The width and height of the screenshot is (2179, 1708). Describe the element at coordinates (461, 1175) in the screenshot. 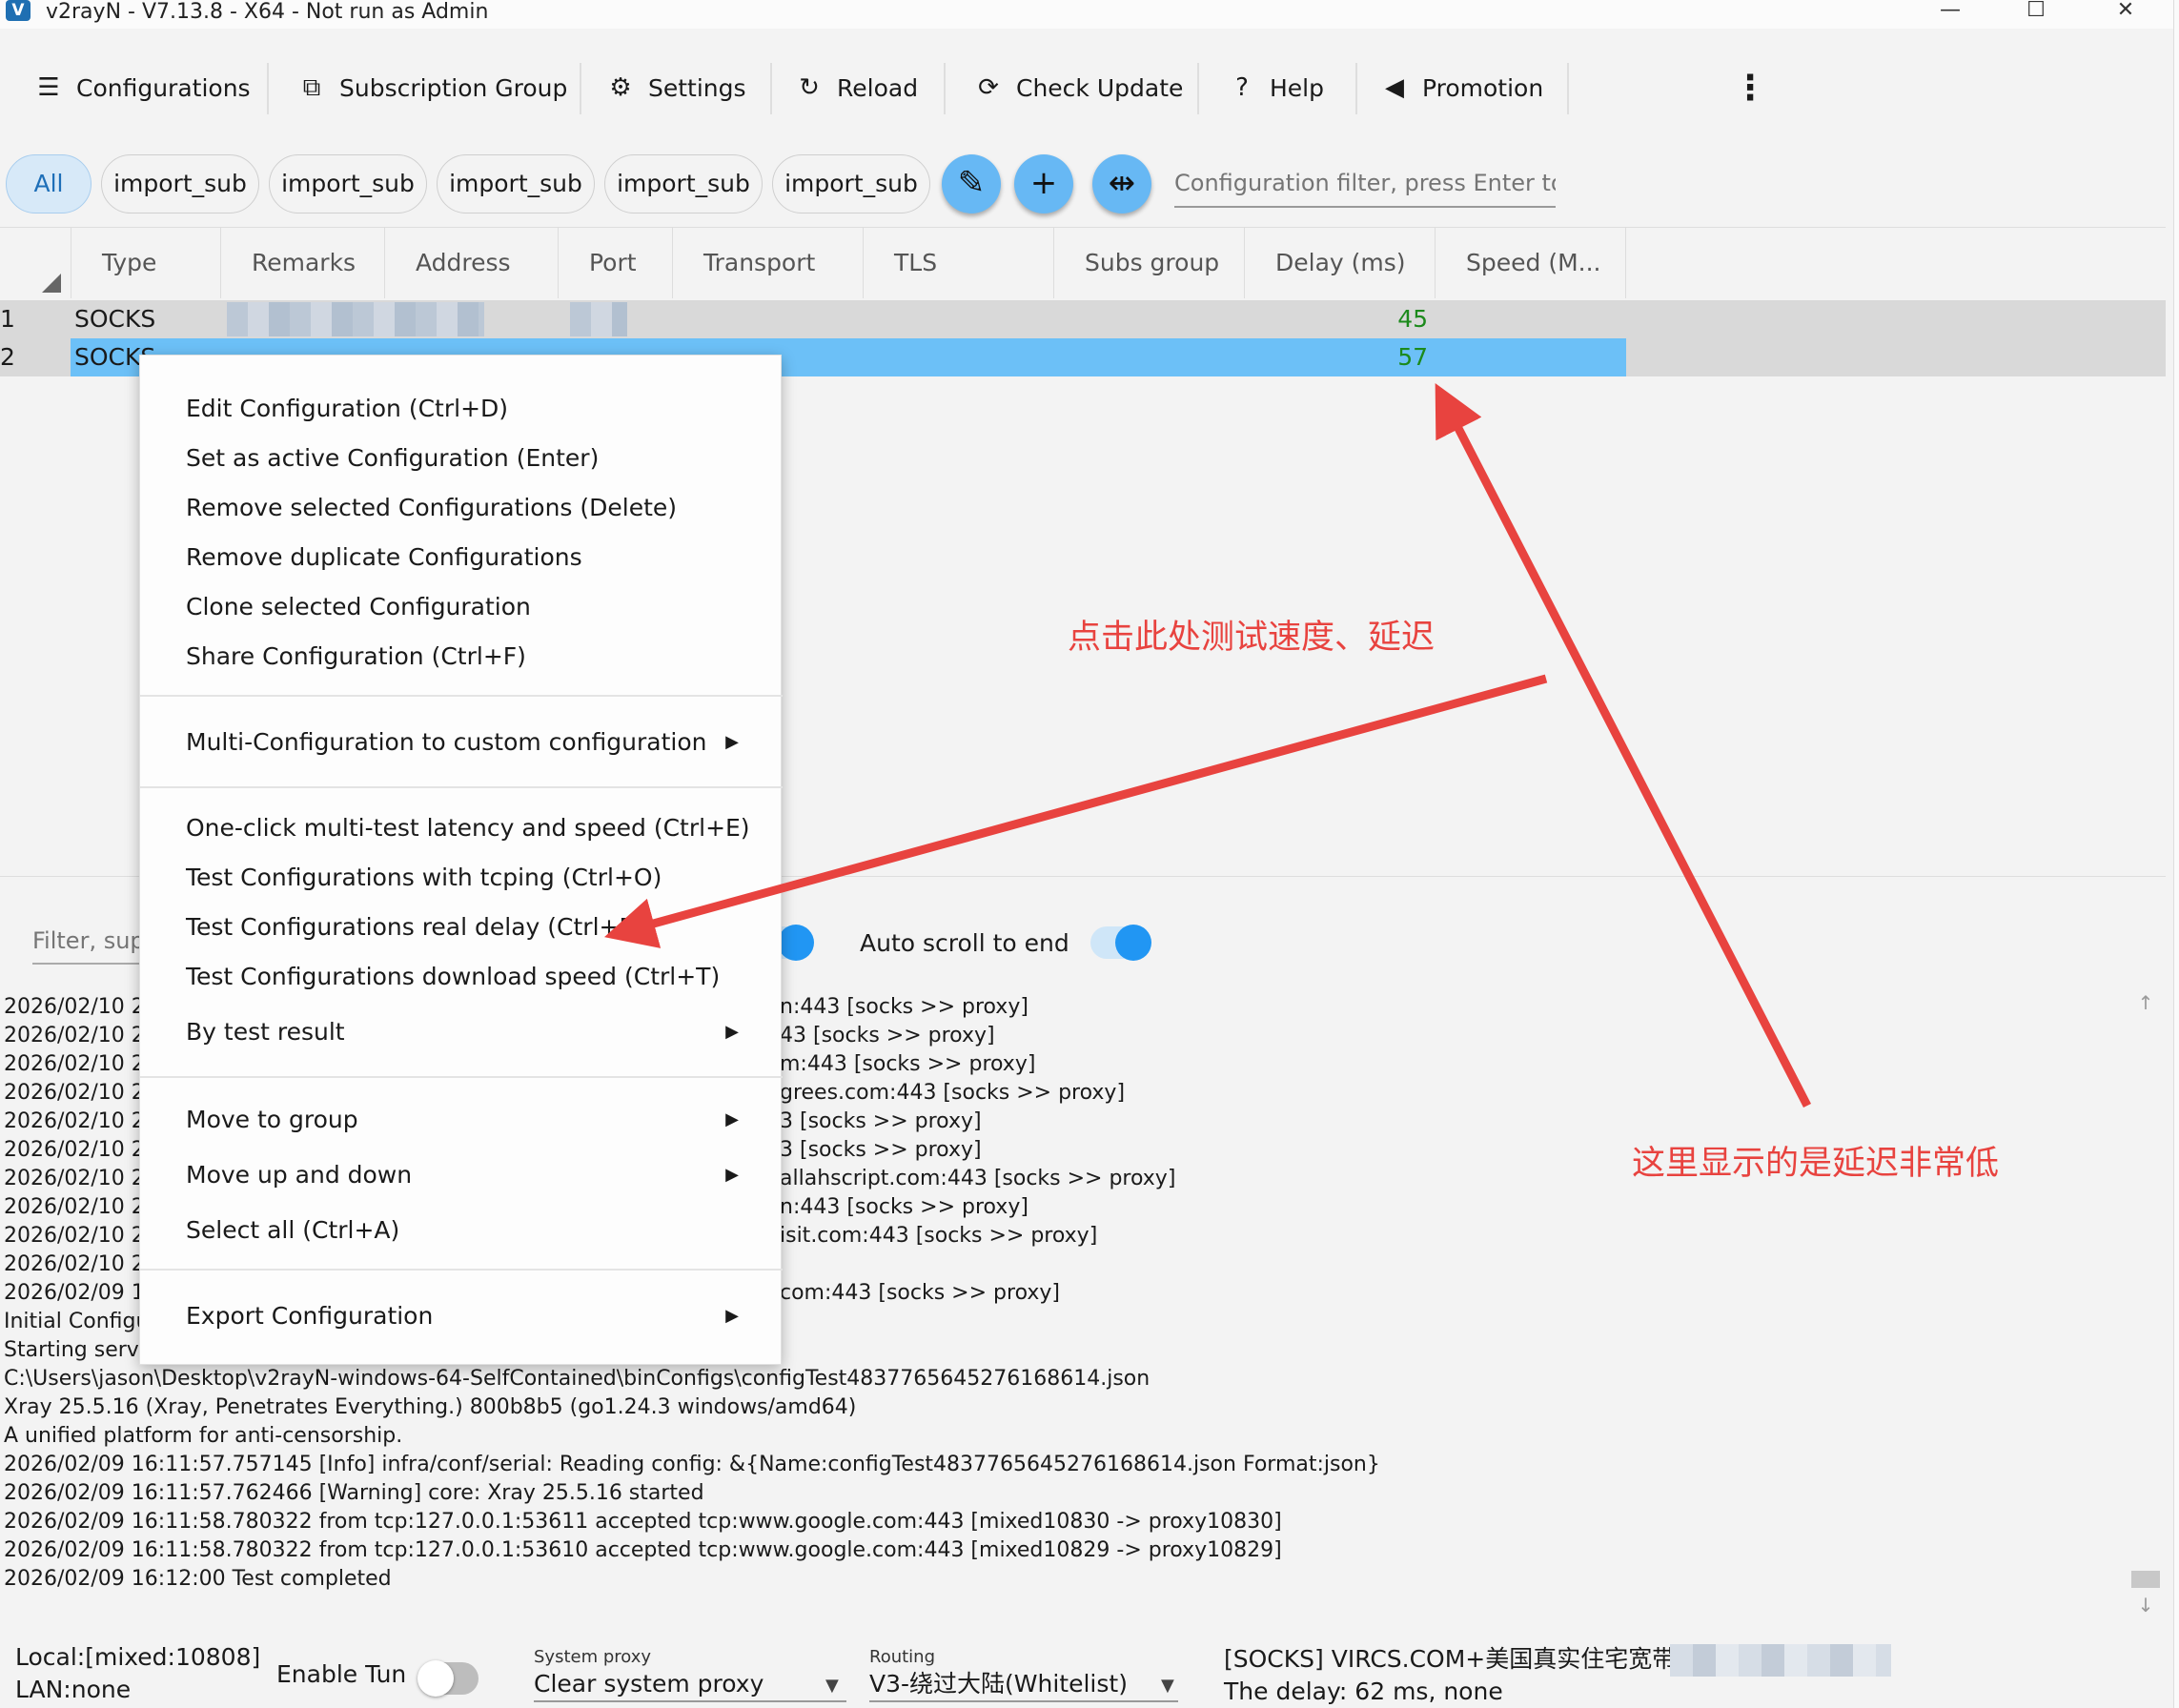

I see `menu-item-move-up-down: Move up and down ▶` at that location.